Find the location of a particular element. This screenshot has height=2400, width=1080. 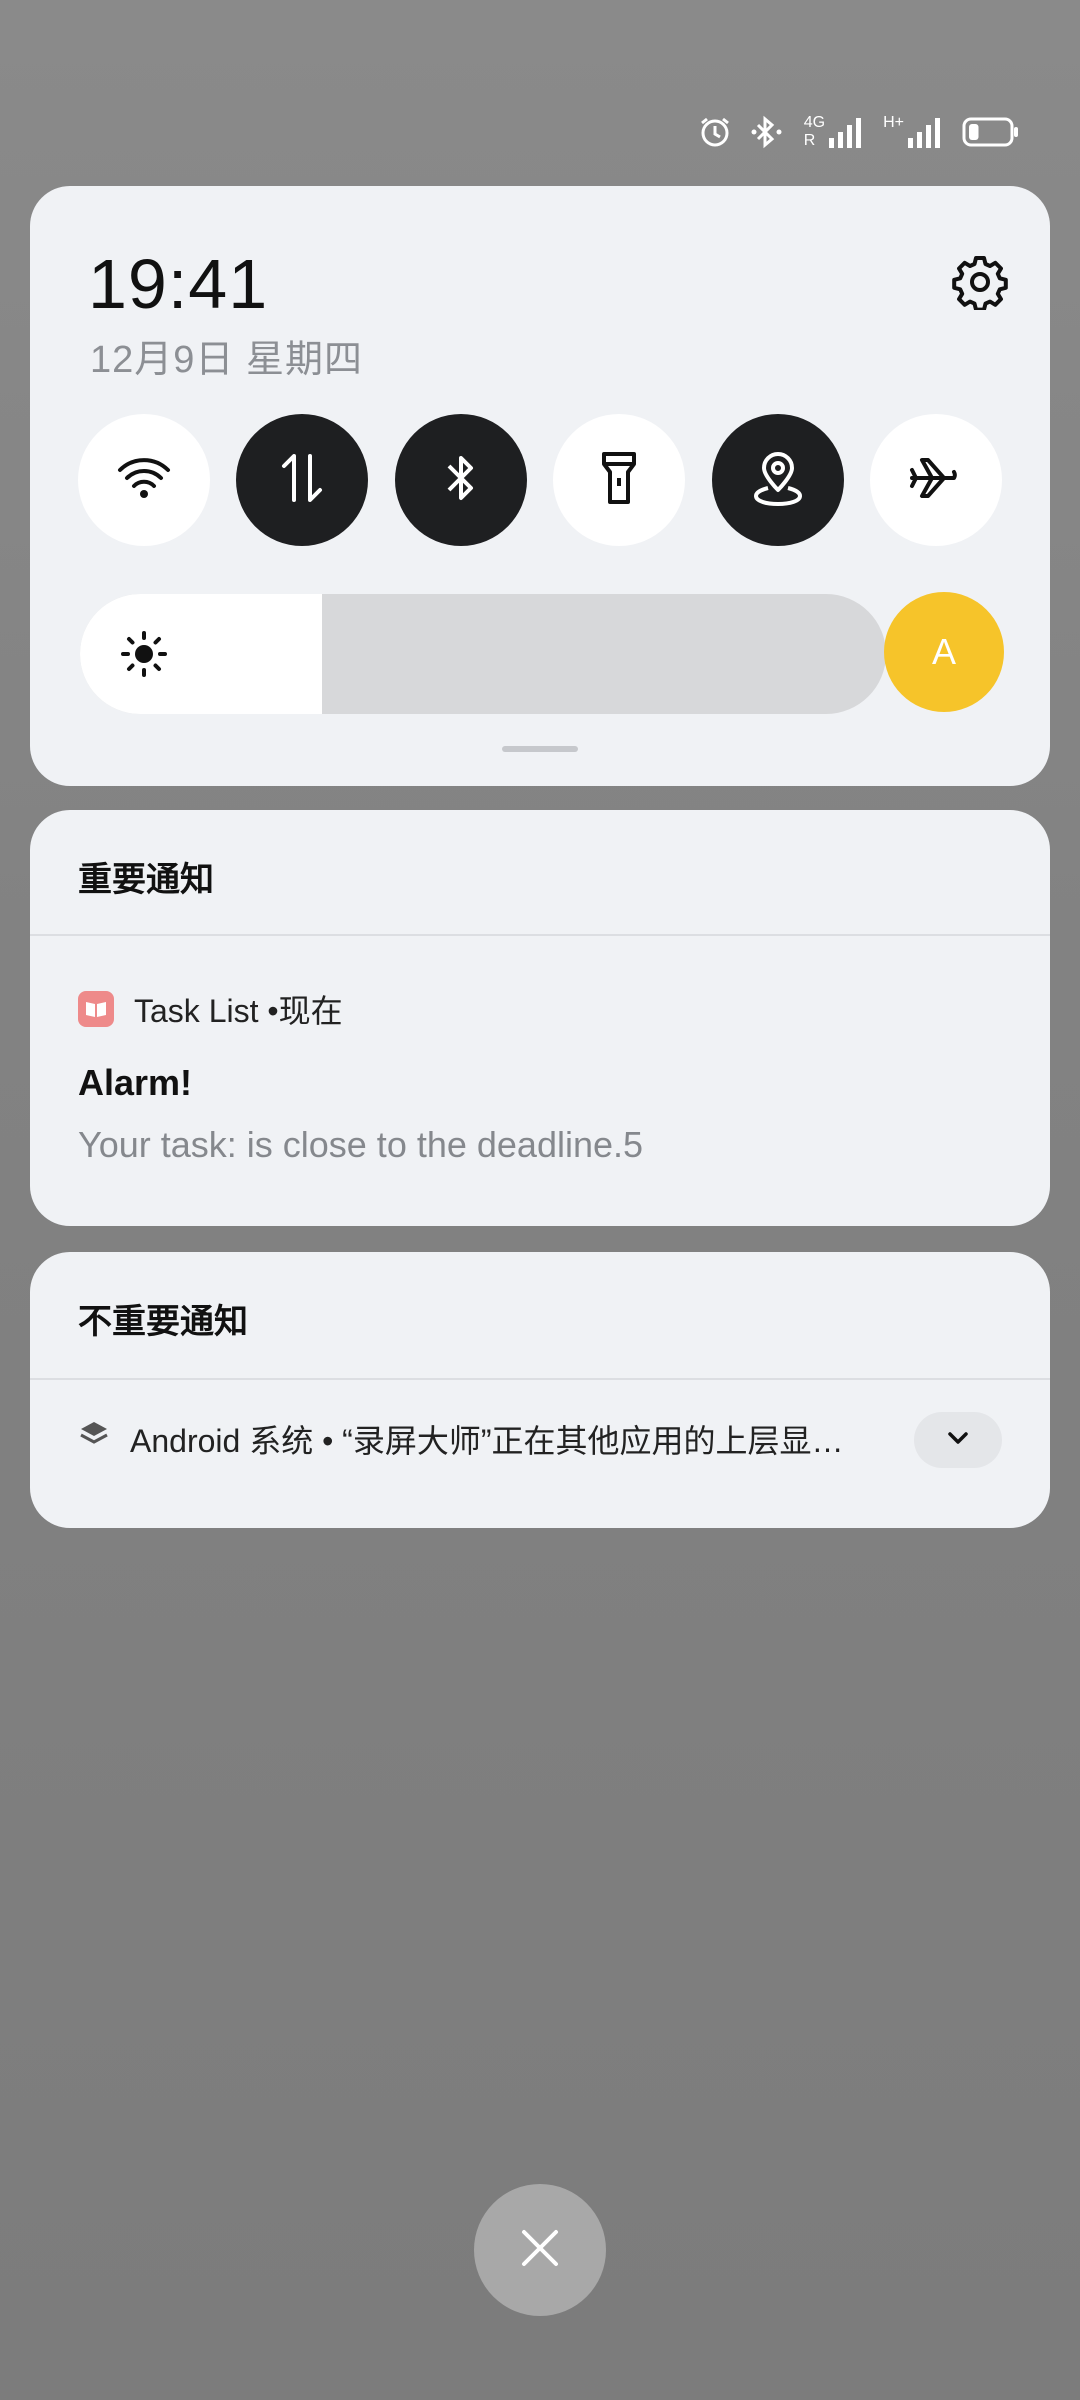

sun-icon is located at coordinates (144, 654).